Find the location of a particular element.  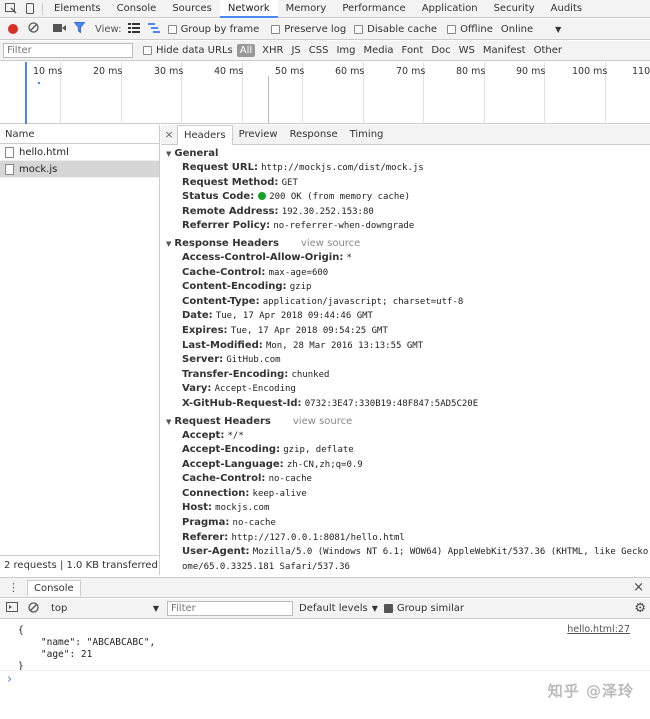

response-headers-header: ▼ Response Headers view source is located at coordinates (408, 244).